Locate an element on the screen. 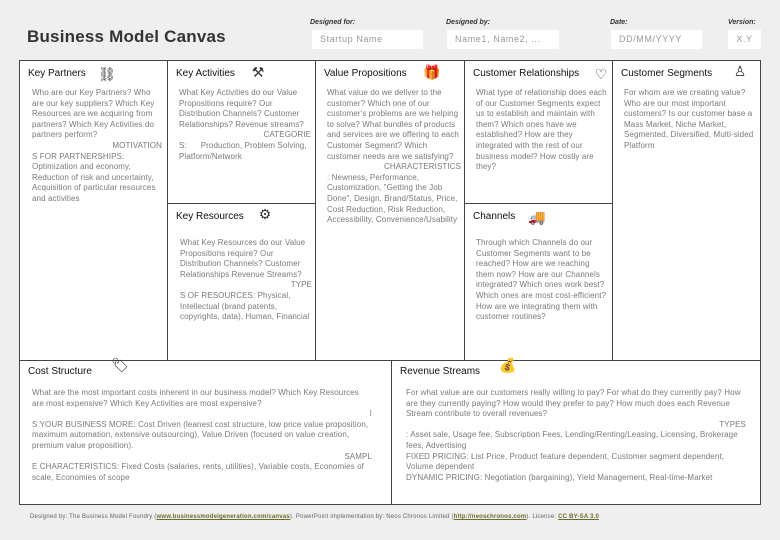 The image size is (780, 540). gift-icon: 🎁 is located at coordinates (432, 72).